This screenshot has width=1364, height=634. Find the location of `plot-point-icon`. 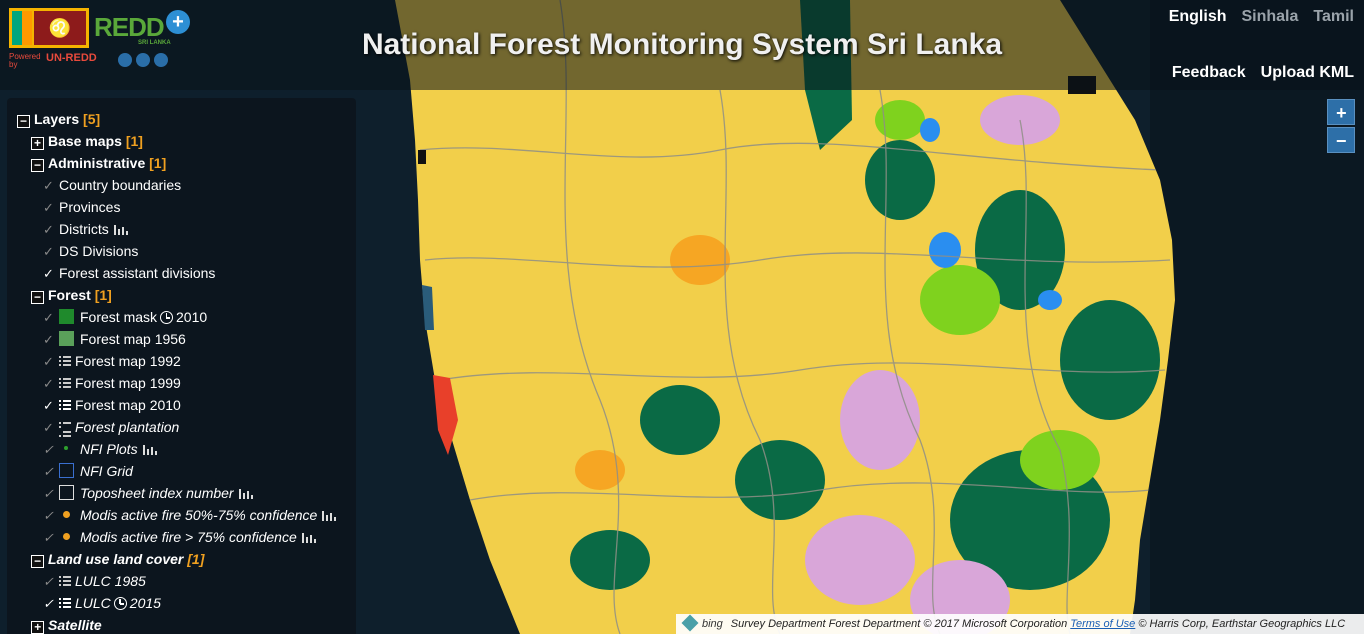

plot-point-icon is located at coordinates (66, 448).